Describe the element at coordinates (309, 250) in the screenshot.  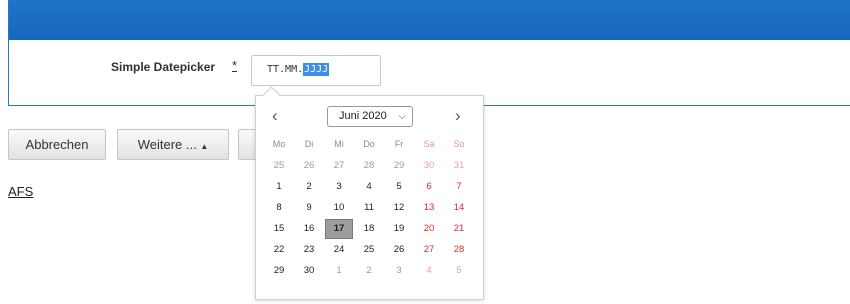
I see `calendar-day: 23` at that location.